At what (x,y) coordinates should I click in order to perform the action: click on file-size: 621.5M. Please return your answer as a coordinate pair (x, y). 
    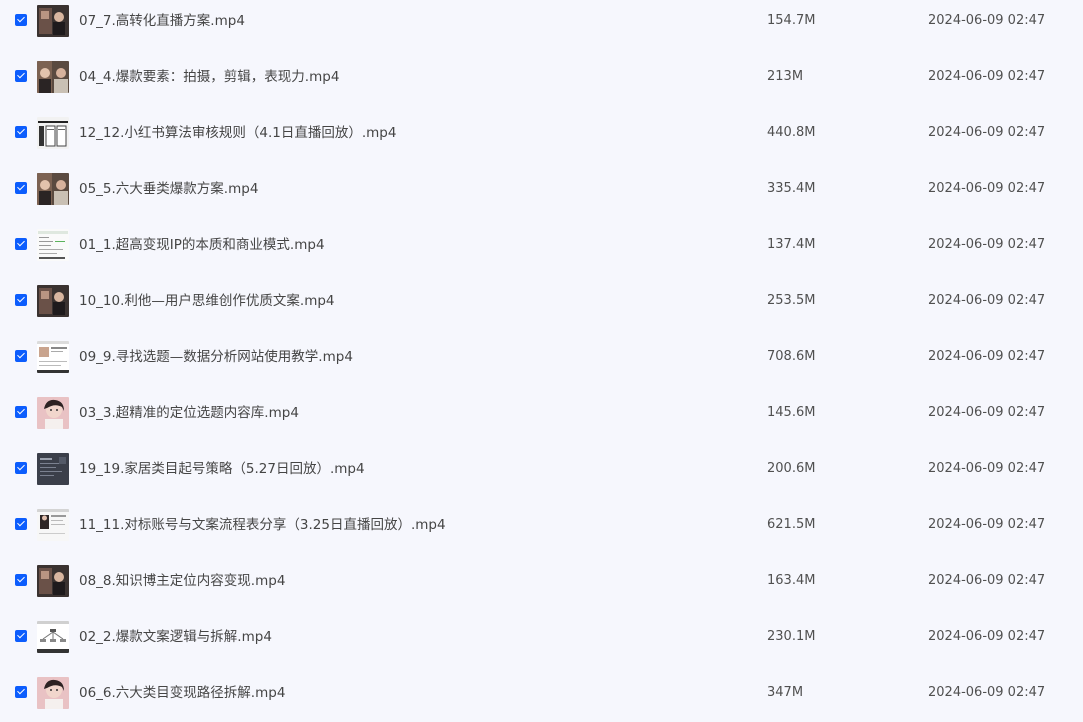
    Looking at the image, I should click on (791, 524).